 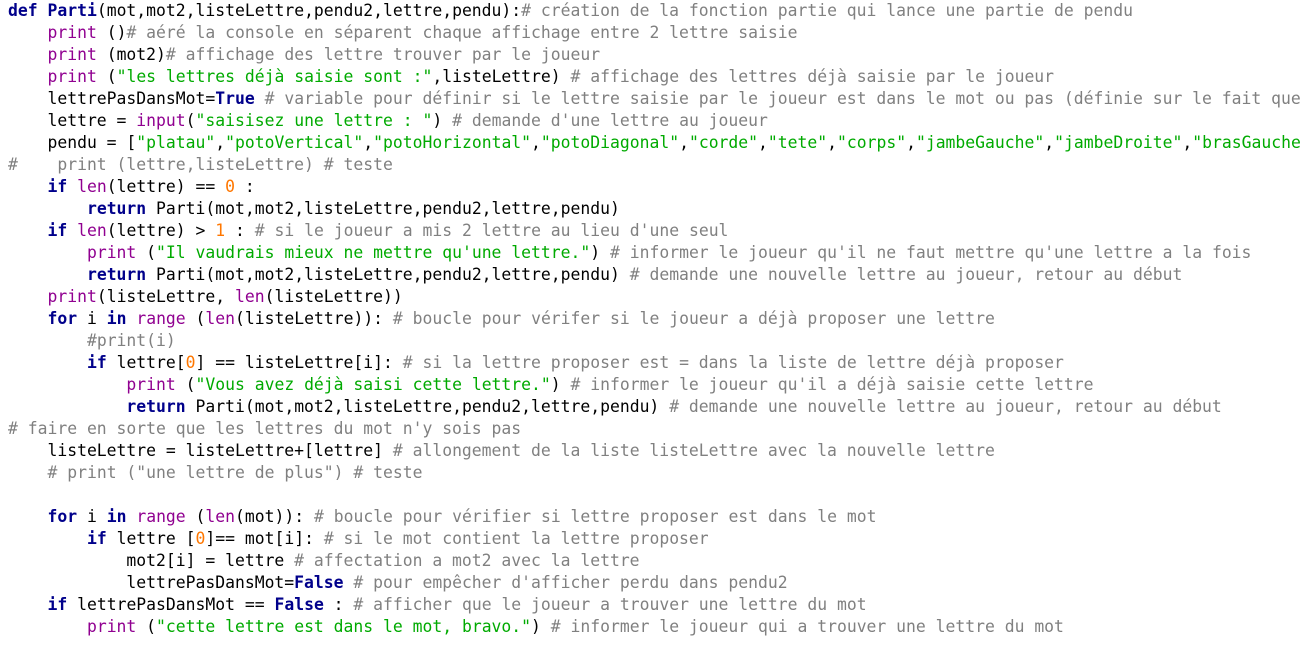 I want to click on code-line: # print ("une lettre de plus") # teste, so click(x=660, y=473).